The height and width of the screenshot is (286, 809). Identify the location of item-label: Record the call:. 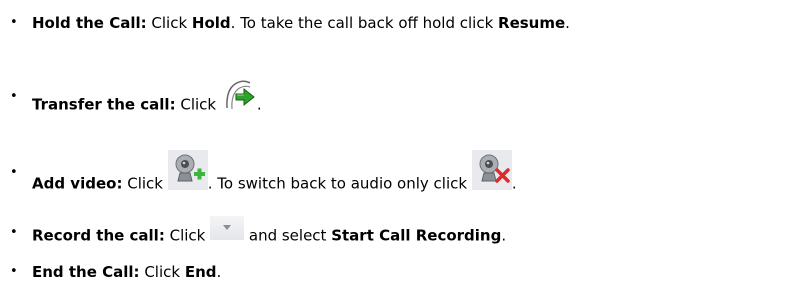
(98, 235).